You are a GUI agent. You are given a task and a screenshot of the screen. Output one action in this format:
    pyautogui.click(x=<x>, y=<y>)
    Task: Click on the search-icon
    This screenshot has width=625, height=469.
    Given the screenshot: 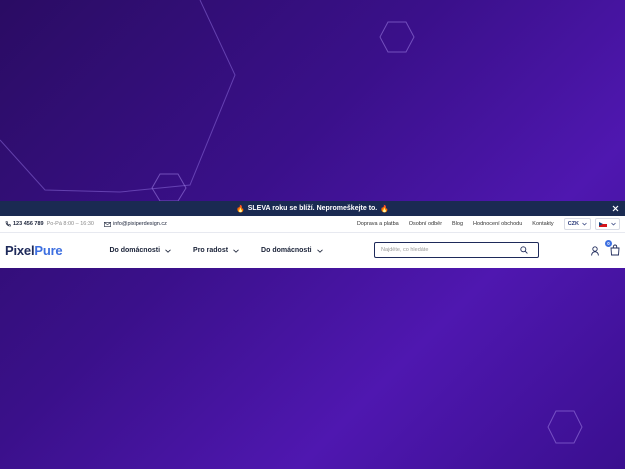 What is the action you would take?
    pyautogui.click(x=524, y=250)
    